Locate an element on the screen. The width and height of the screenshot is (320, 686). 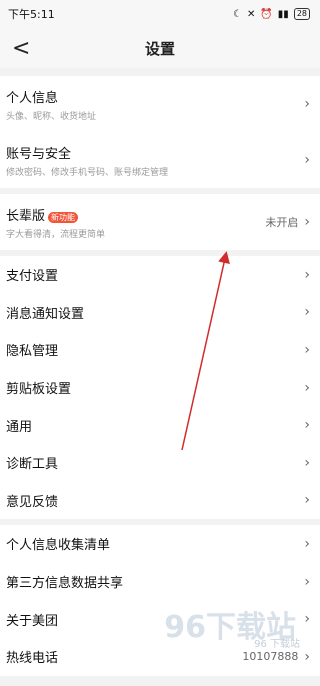
hotline-number: 10107888 is located at coordinates (270, 657).